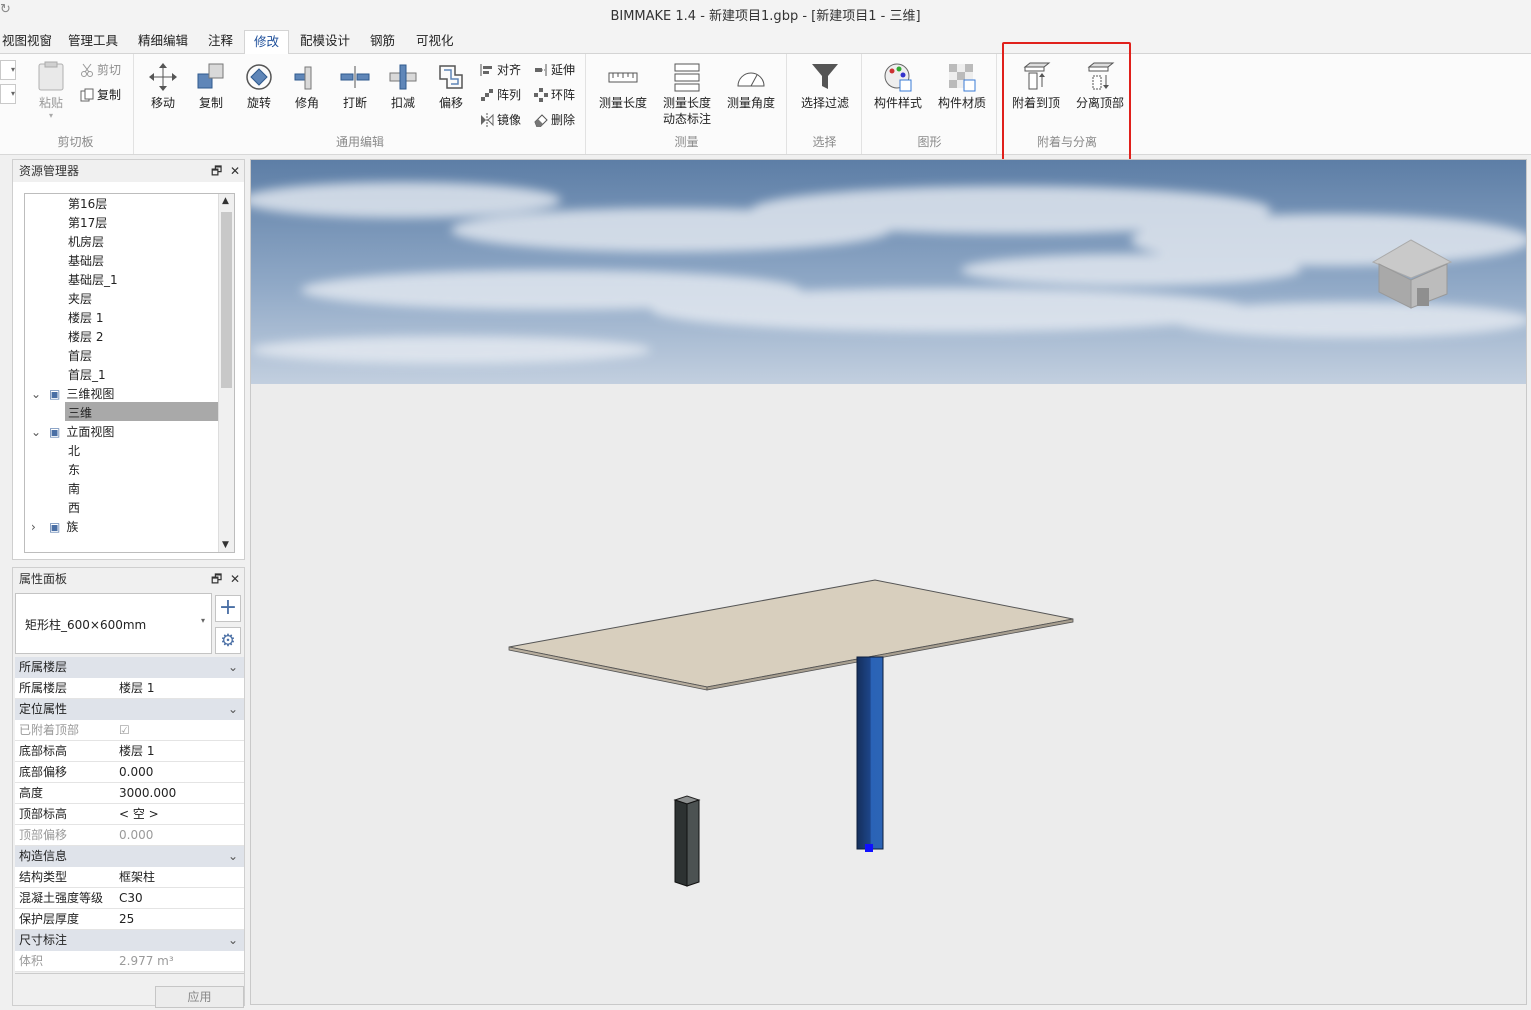  I want to click on title-bar: ↻ BIMMAKE 1.4 - 新建项目1.gbp - [新建项目1 - 三维], so click(765, 14).